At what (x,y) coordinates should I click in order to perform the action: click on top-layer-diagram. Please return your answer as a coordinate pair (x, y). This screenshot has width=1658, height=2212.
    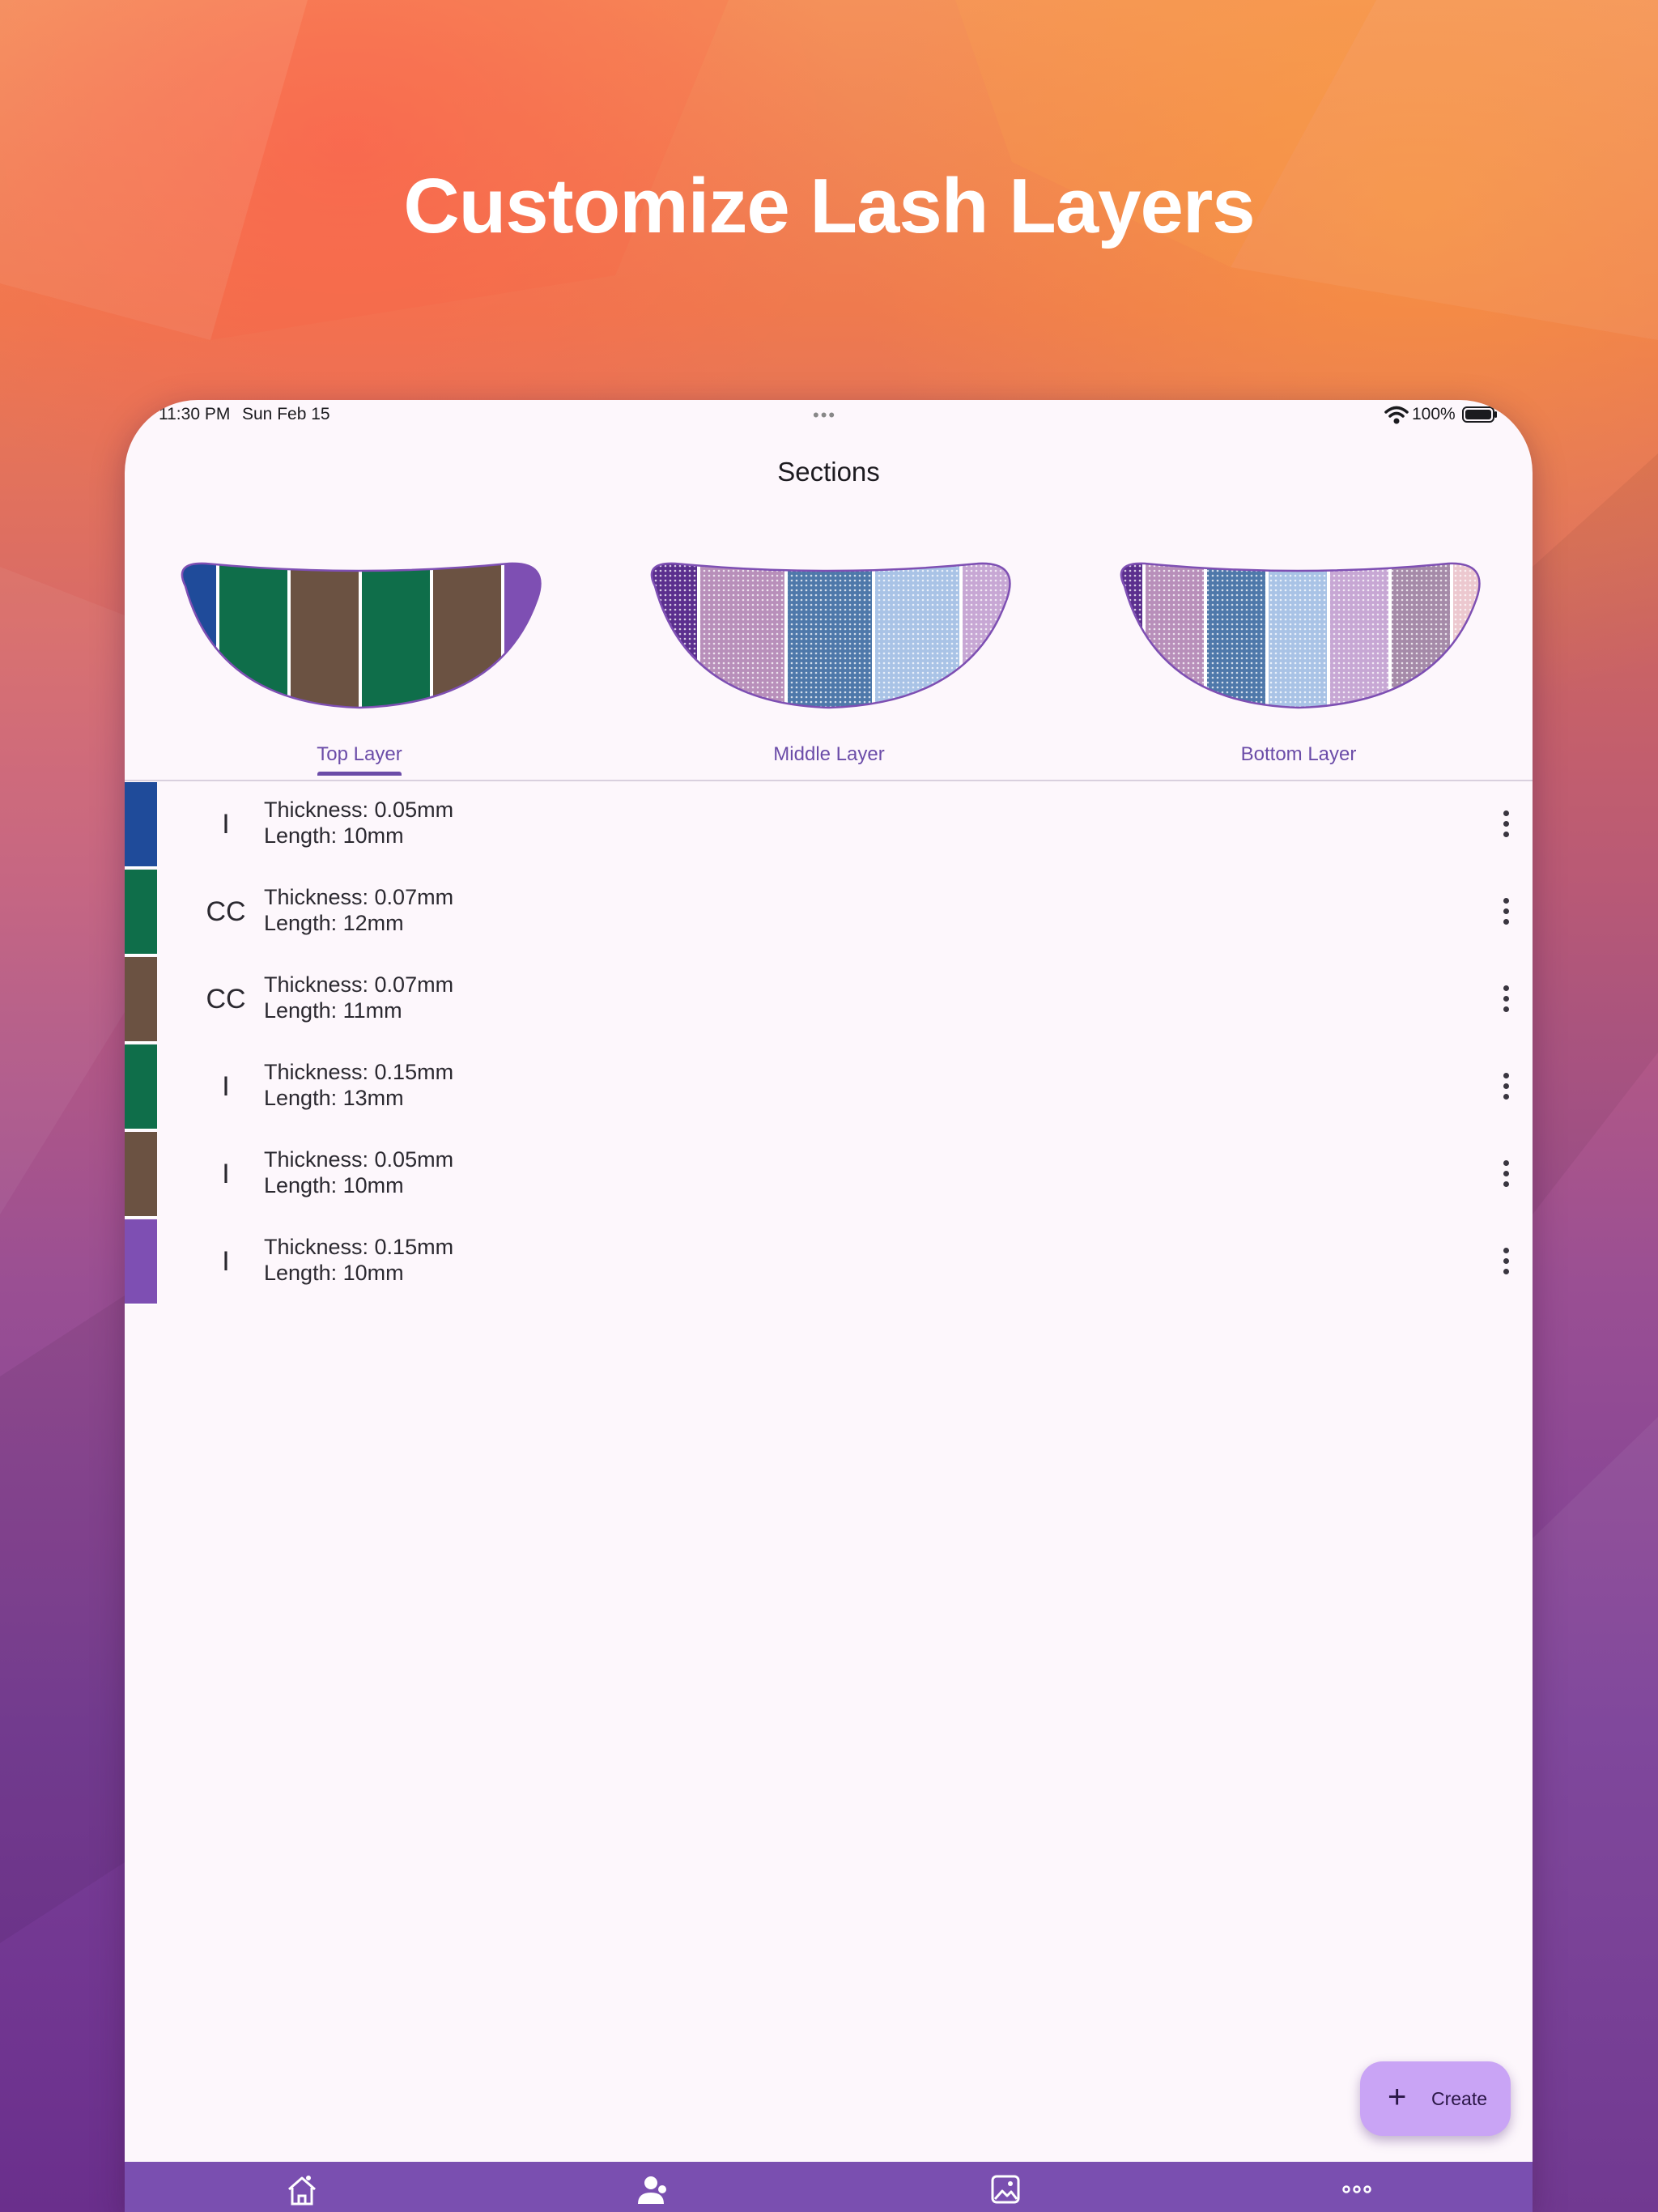
    Looking at the image, I should click on (361, 636).